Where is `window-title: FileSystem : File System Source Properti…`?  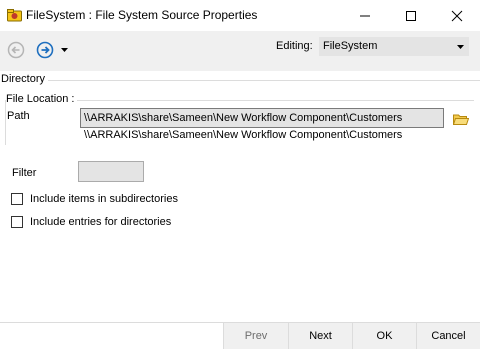 window-title: FileSystem : File System Source Properti… is located at coordinates (142, 15).